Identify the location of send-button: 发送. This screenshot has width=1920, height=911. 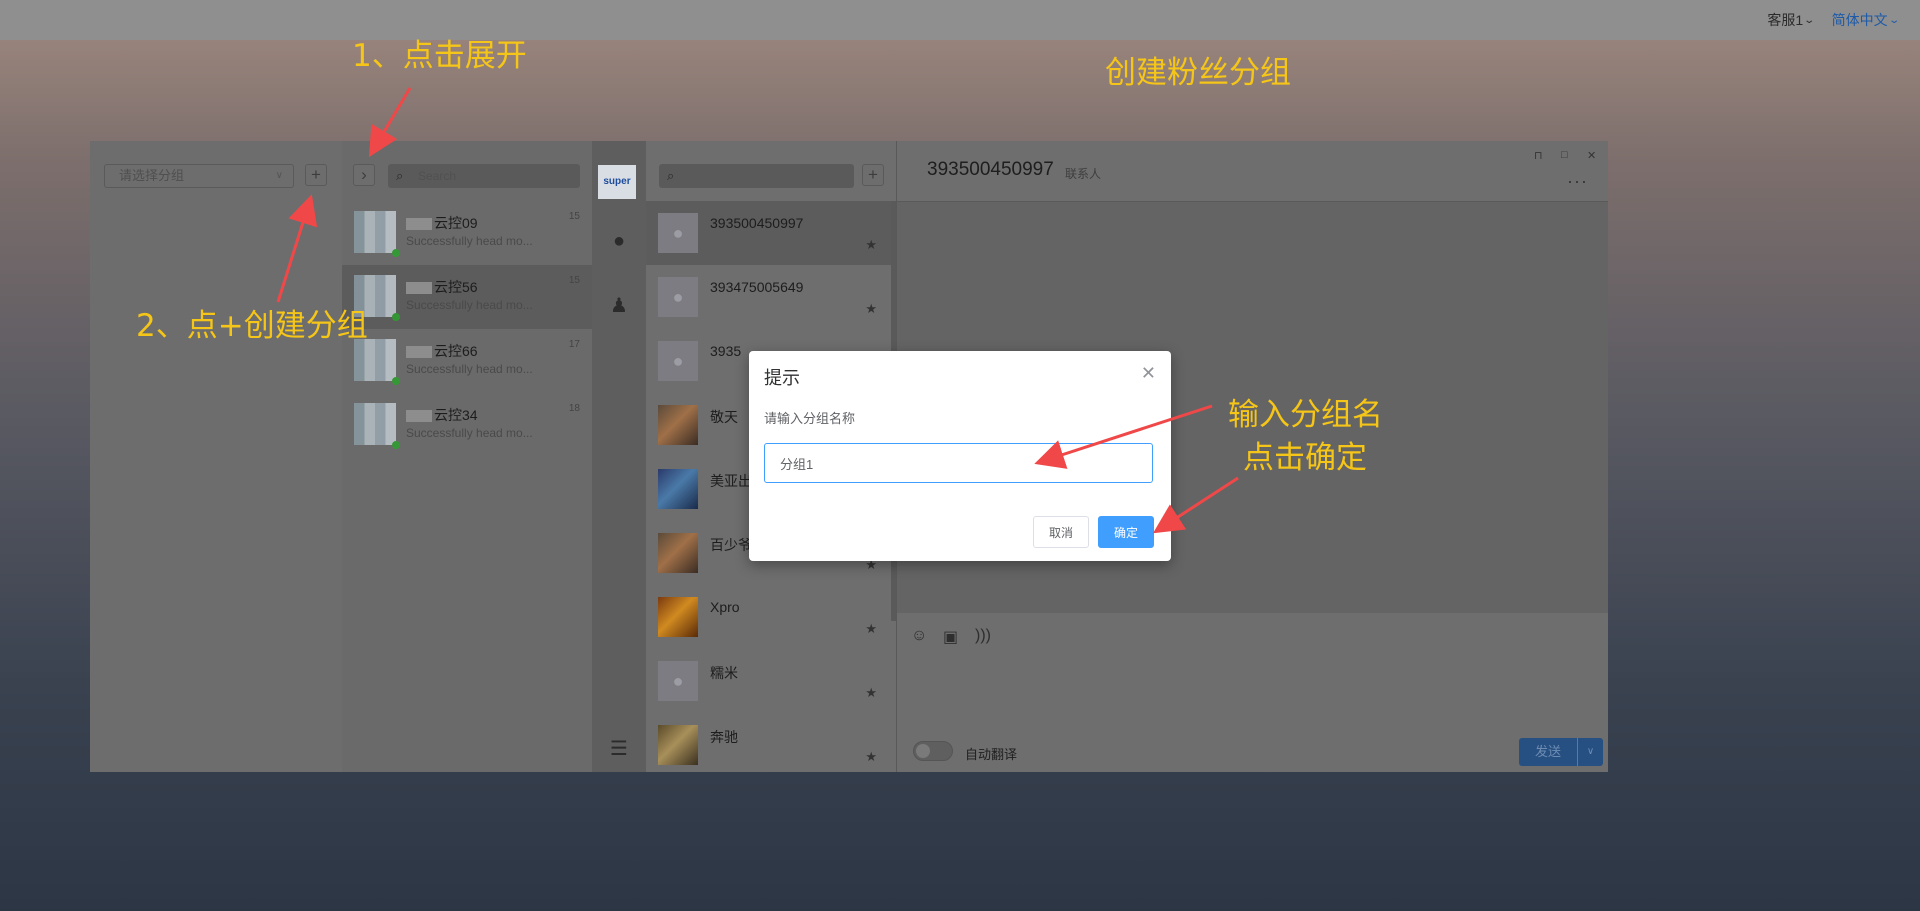
(1548, 752).